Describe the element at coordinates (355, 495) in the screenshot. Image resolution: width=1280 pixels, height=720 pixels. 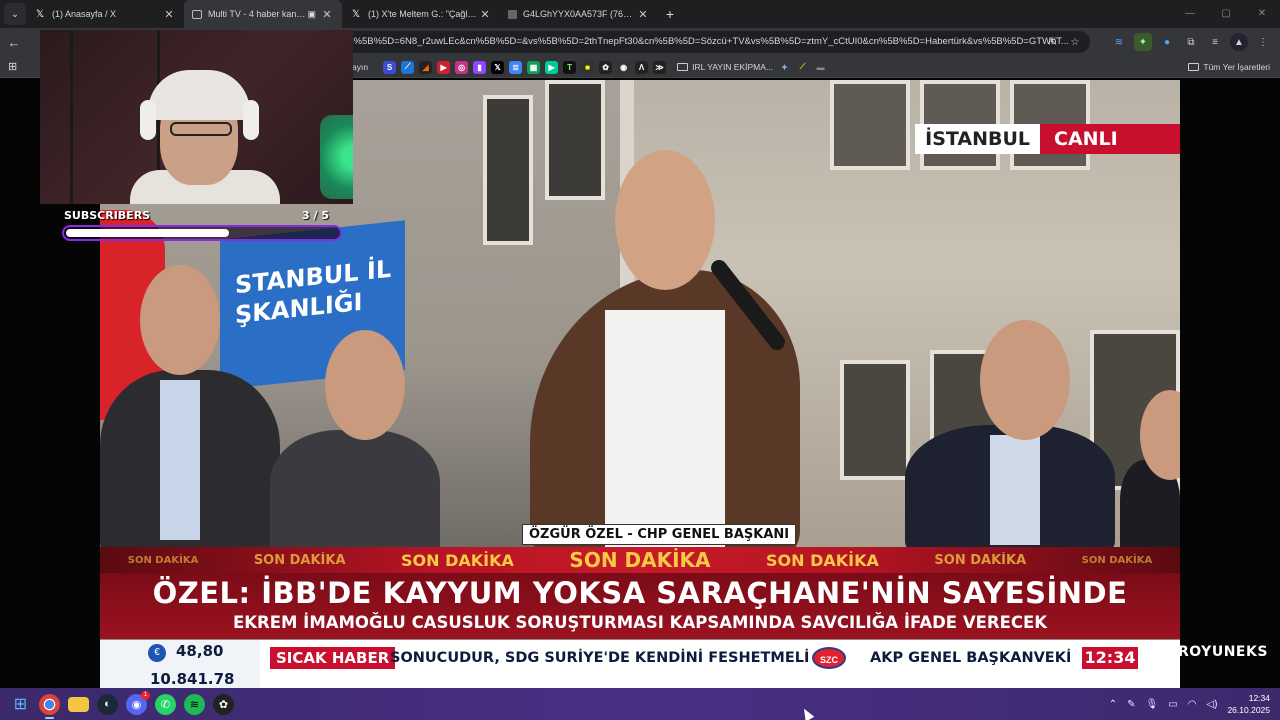
I see `person-mid-left` at that location.